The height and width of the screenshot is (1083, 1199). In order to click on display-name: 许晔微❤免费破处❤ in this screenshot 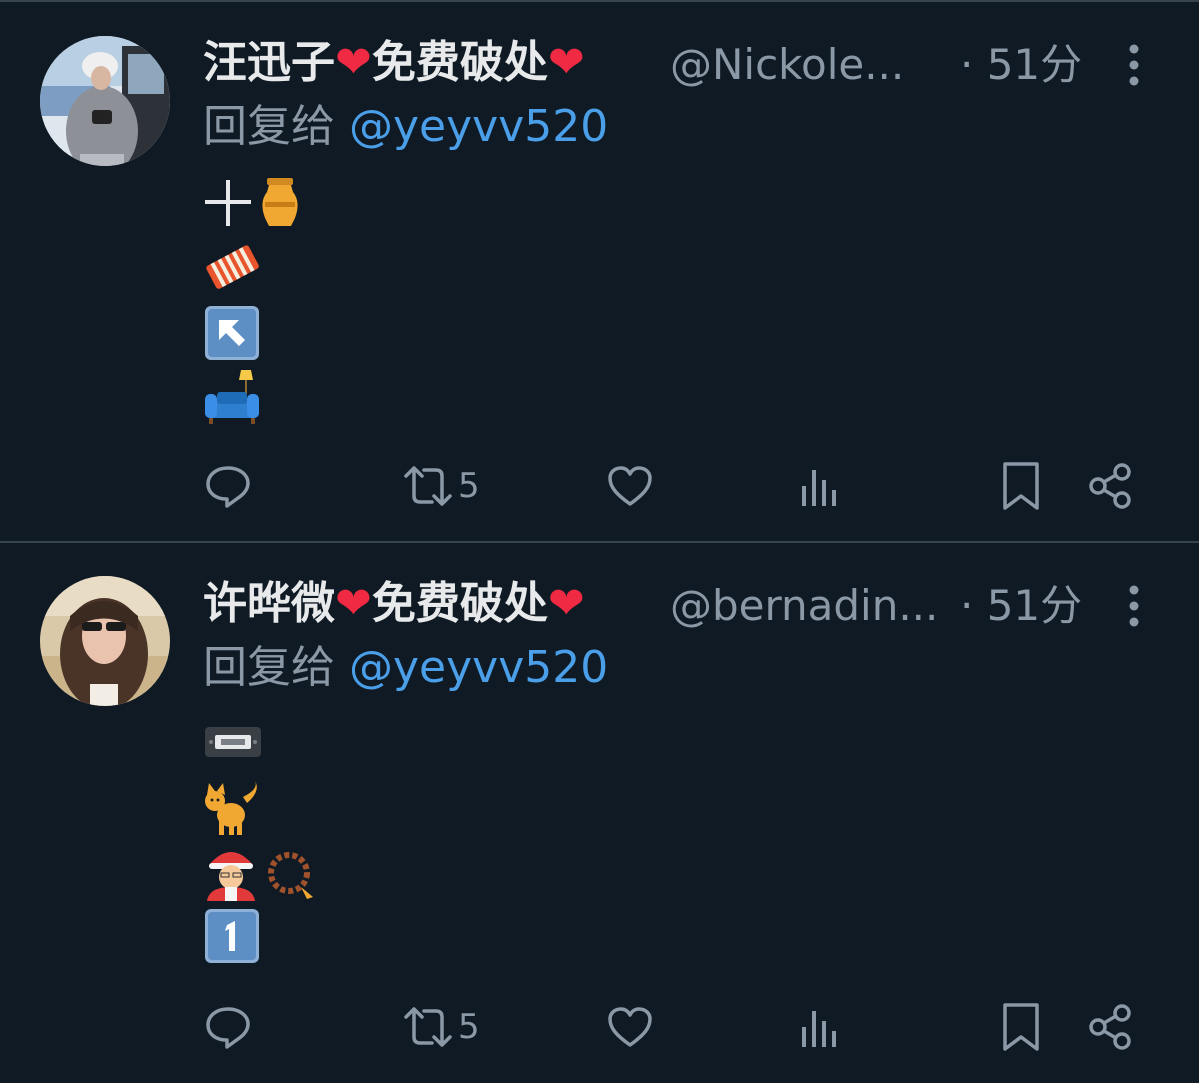, I will do `click(394, 604)`.